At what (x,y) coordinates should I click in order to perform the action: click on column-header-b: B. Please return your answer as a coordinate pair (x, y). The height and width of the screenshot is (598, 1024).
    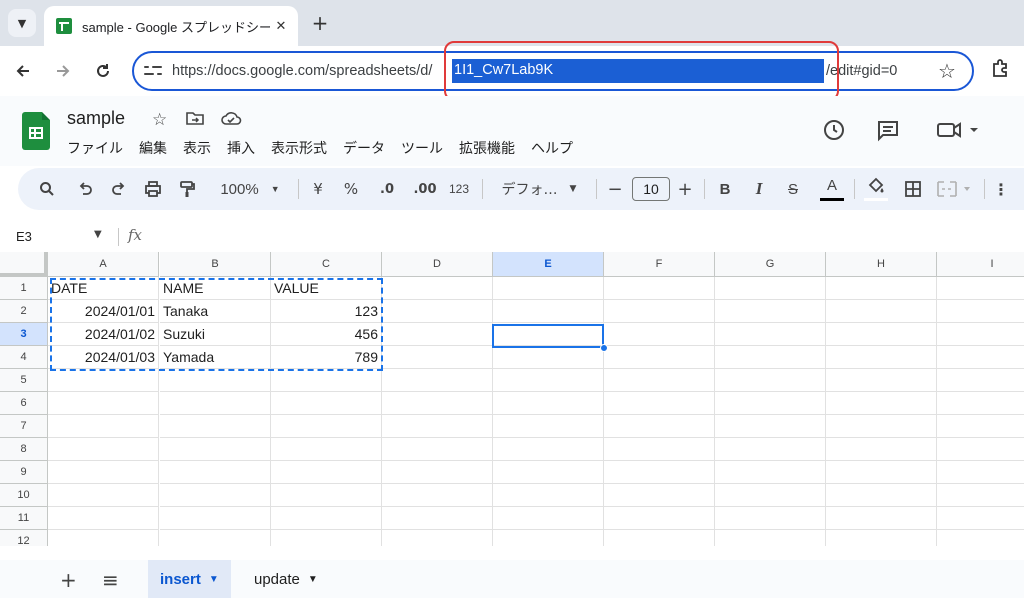
    Looking at the image, I should click on (215, 264).